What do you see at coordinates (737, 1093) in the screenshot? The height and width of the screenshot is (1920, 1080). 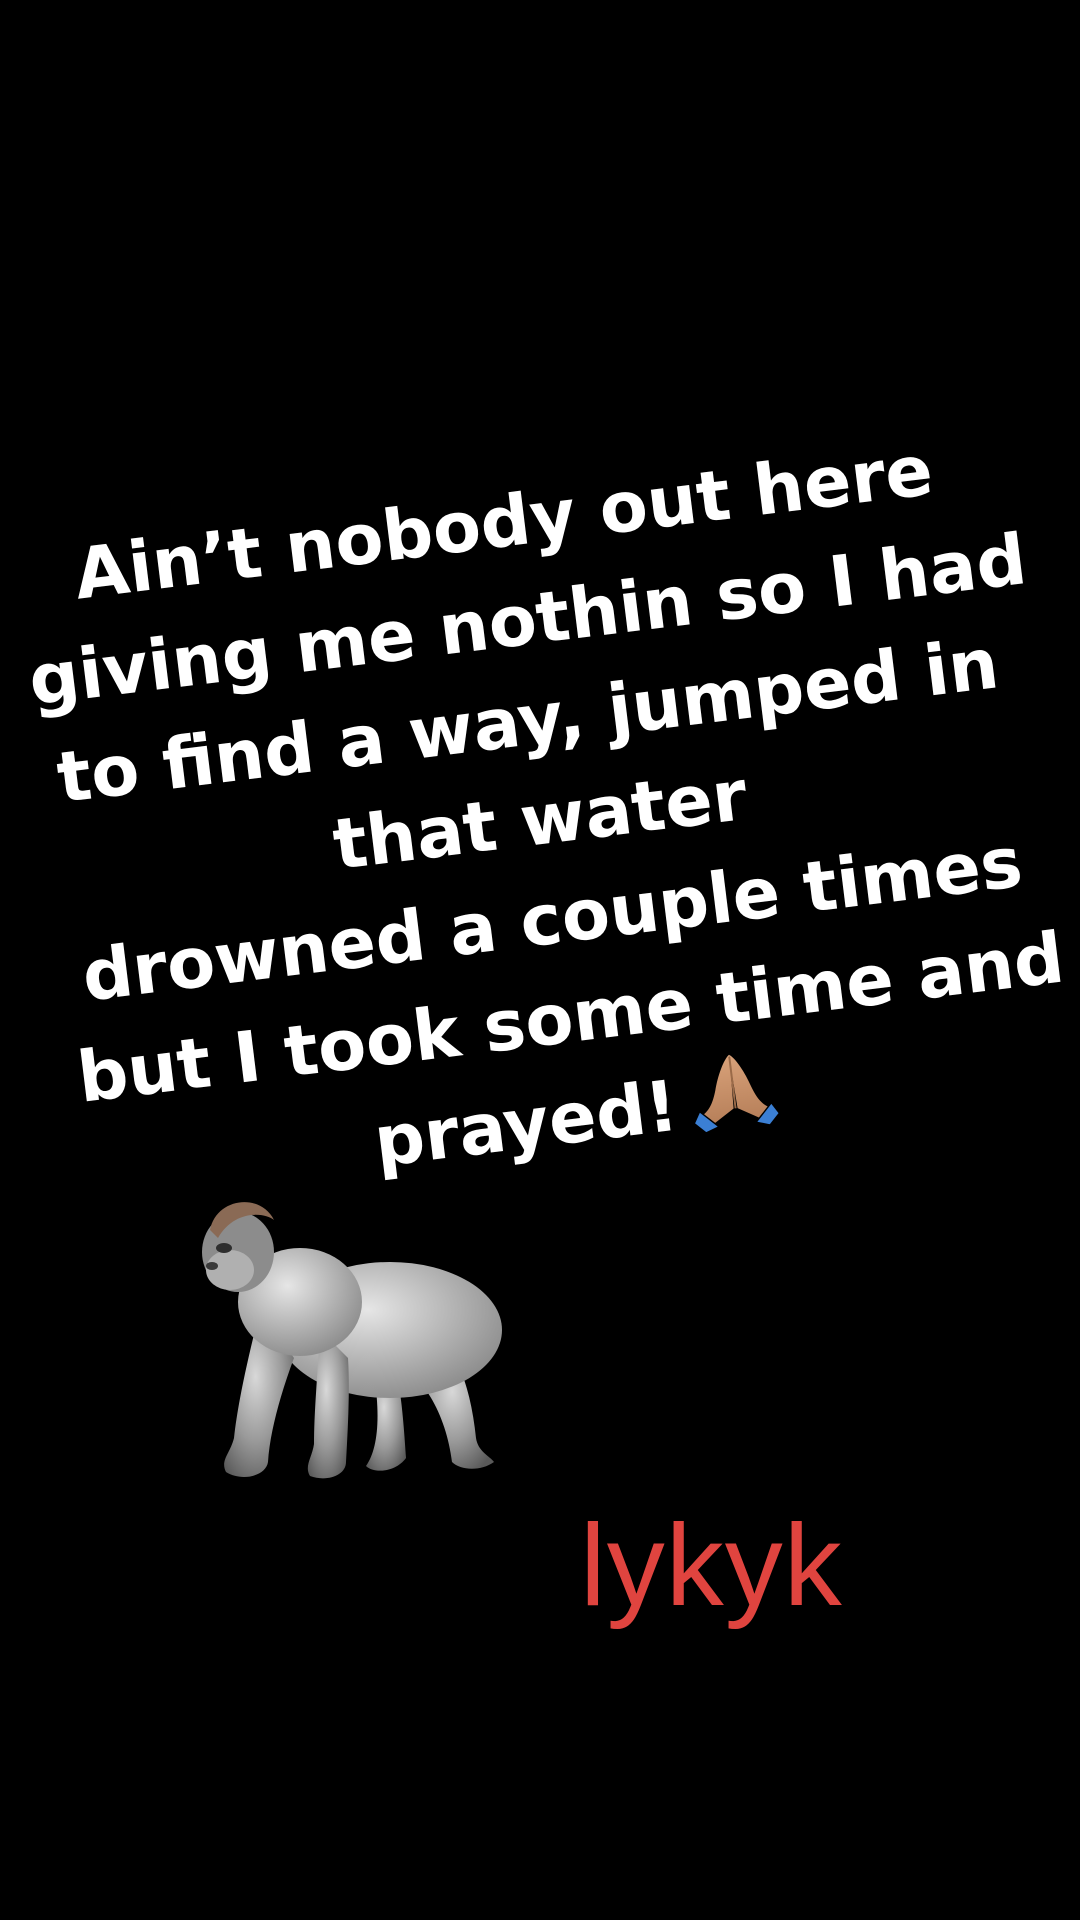 I see `folded-hands-icon` at bounding box center [737, 1093].